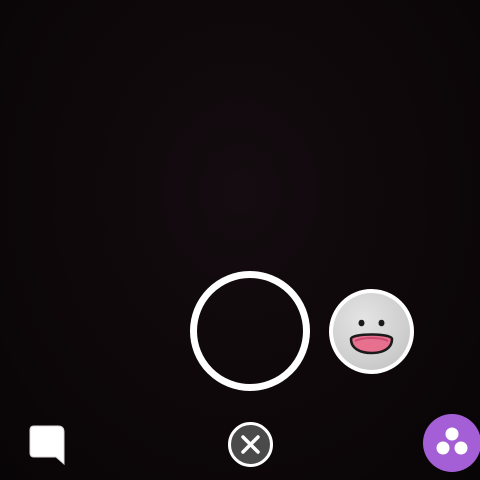 The height and width of the screenshot is (480, 480). I want to click on memories-icon, so click(452, 441).